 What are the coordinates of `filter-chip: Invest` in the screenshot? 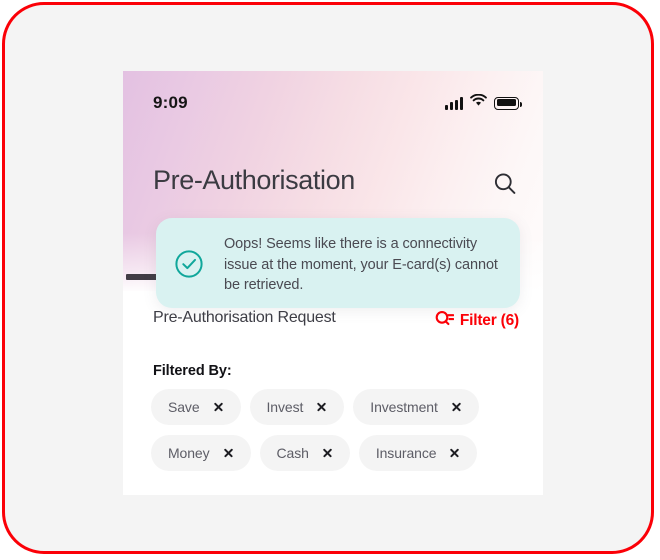 It's located at (297, 407).